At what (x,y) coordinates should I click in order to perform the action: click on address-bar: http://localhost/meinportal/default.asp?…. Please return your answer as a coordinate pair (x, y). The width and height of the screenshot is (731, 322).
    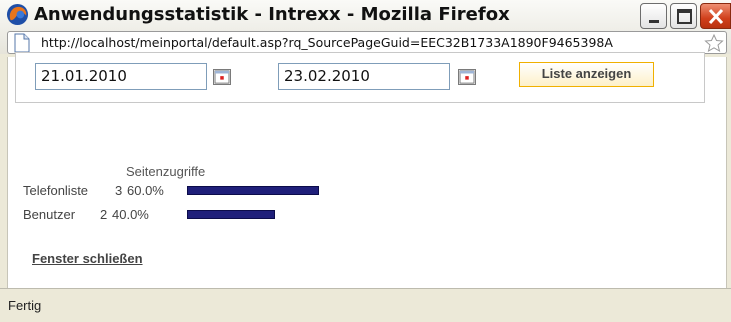
    Looking at the image, I should click on (367, 42).